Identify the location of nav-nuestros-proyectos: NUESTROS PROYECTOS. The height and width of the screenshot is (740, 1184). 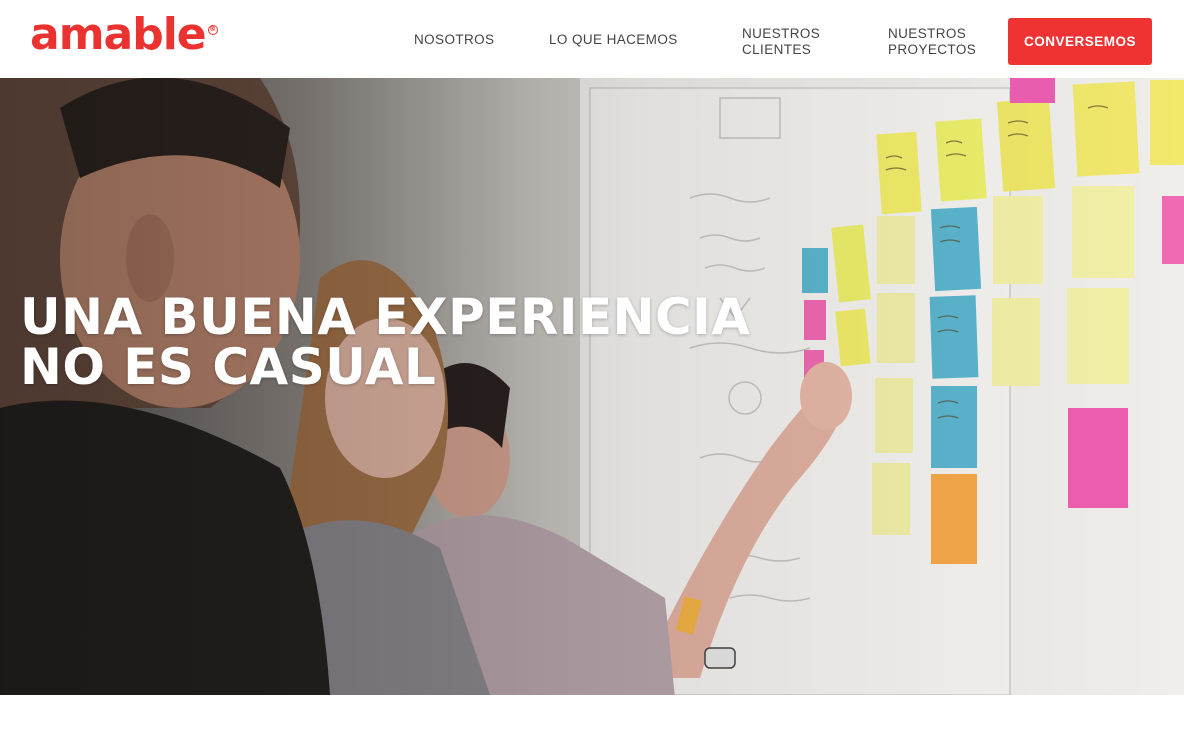
(938, 42).